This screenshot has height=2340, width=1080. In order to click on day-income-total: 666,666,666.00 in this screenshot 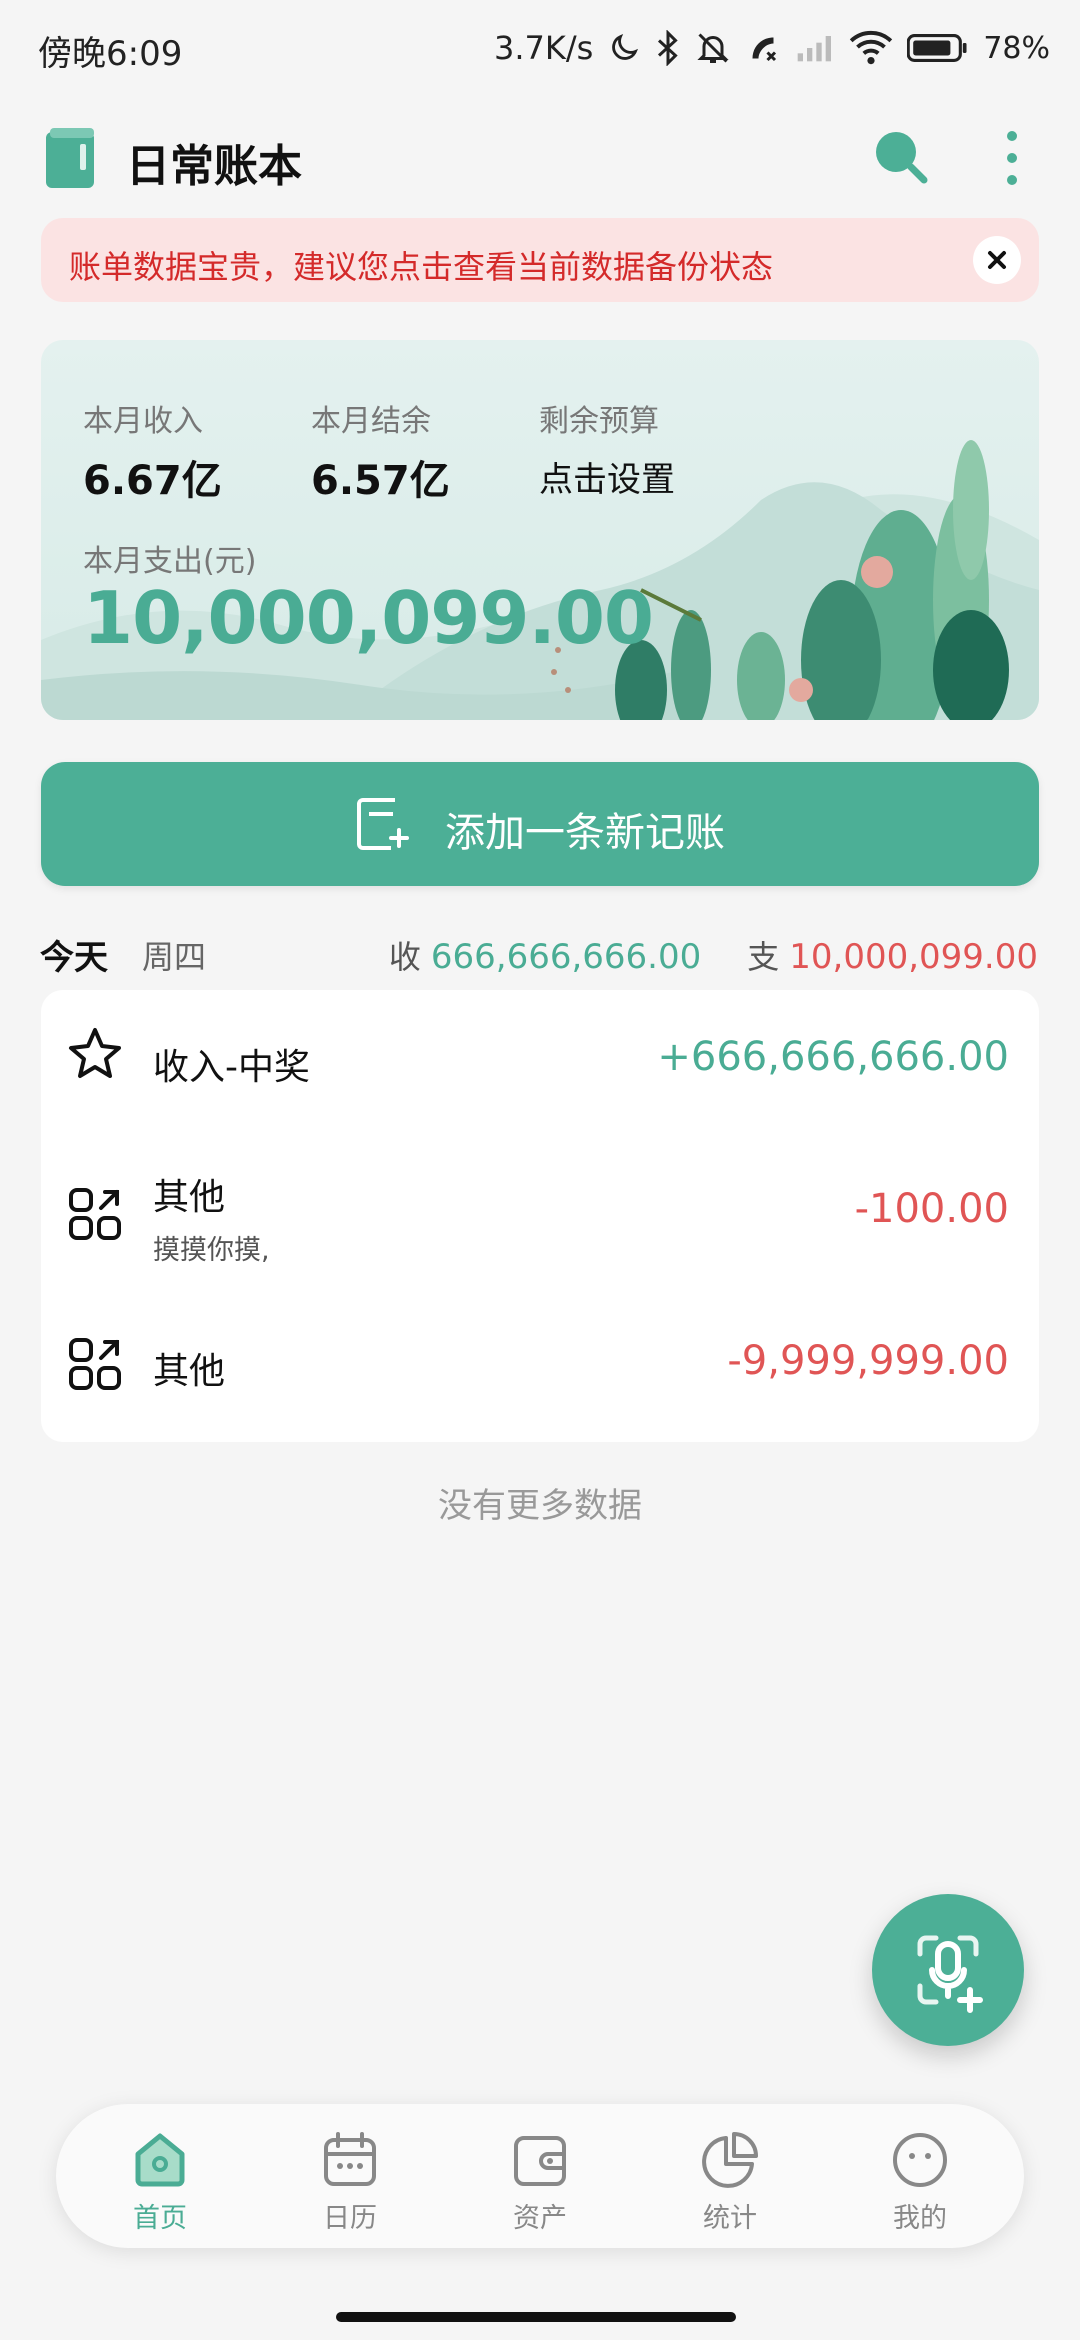, I will do `click(566, 957)`.